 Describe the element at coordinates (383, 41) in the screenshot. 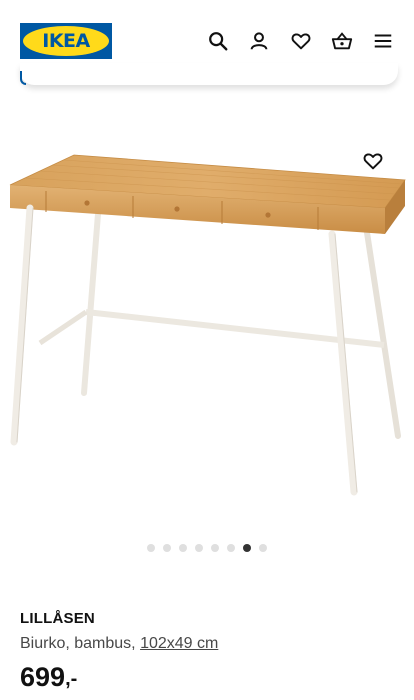

I see `menu-icon` at that location.